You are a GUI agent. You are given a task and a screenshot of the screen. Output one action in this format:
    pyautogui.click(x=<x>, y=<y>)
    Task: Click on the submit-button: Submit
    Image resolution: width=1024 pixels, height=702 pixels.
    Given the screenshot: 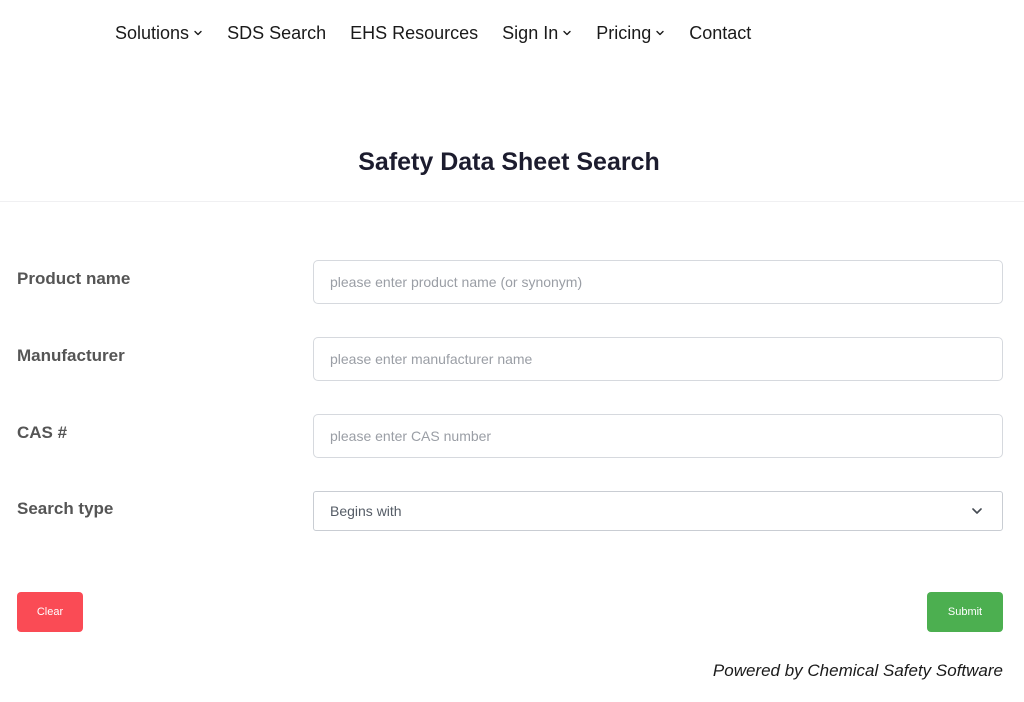 What is the action you would take?
    pyautogui.click(x=965, y=612)
    